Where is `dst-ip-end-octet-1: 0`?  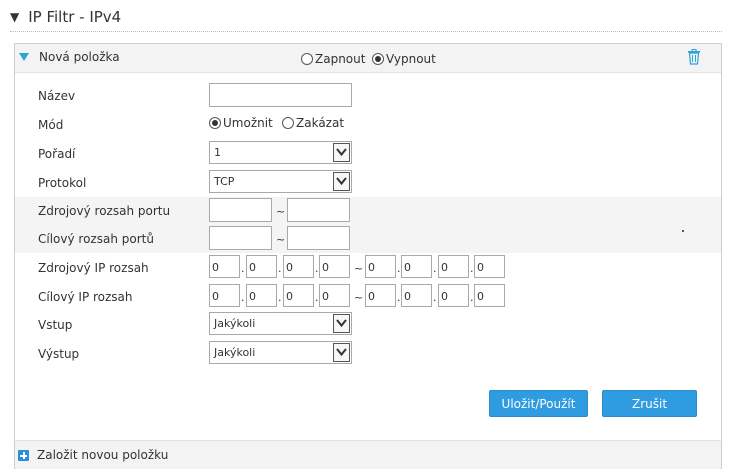
dst-ip-end-octet-1: 0 is located at coordinates (380, 295).